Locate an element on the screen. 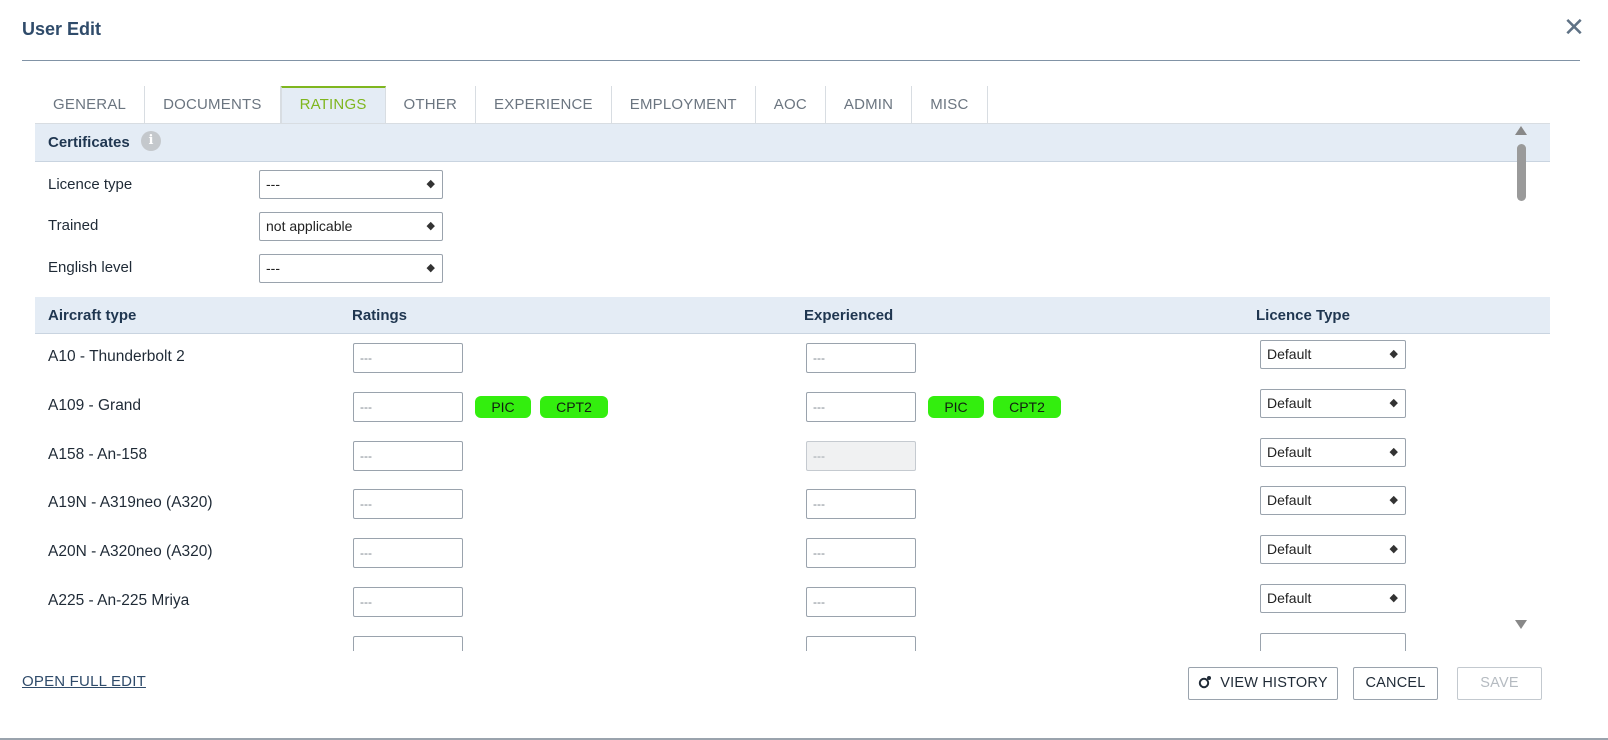 The image size is (1608, 740). title-divider is located at coordinates (801, 60).